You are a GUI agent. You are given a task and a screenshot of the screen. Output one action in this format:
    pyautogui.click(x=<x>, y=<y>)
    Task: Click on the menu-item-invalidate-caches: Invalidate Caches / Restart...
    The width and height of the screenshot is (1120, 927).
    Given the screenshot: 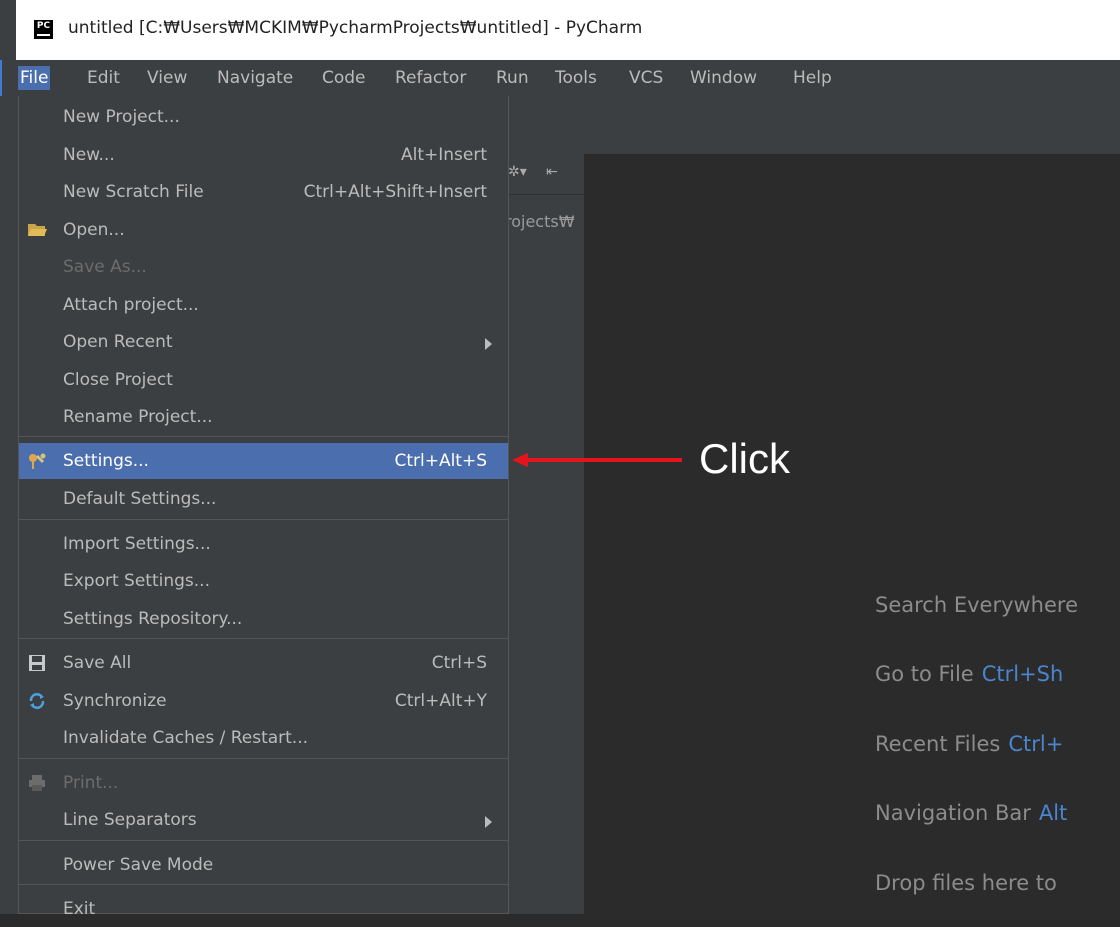 What is the action you would take?
    pyautogui.click(x=263, y=738)
    